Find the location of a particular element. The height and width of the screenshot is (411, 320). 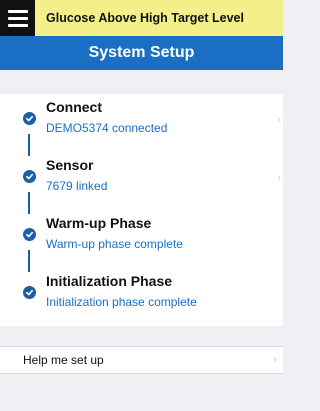

step-title: Sensor is located at coordinates (70, 165).